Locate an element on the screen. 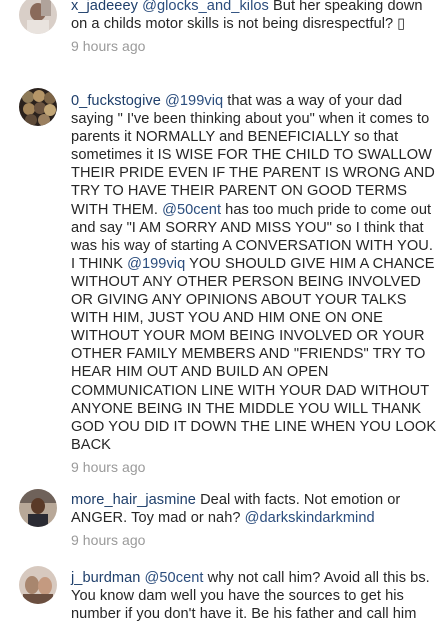  comment-username: more_hair_jasmine is located at coordinates (133, 500).